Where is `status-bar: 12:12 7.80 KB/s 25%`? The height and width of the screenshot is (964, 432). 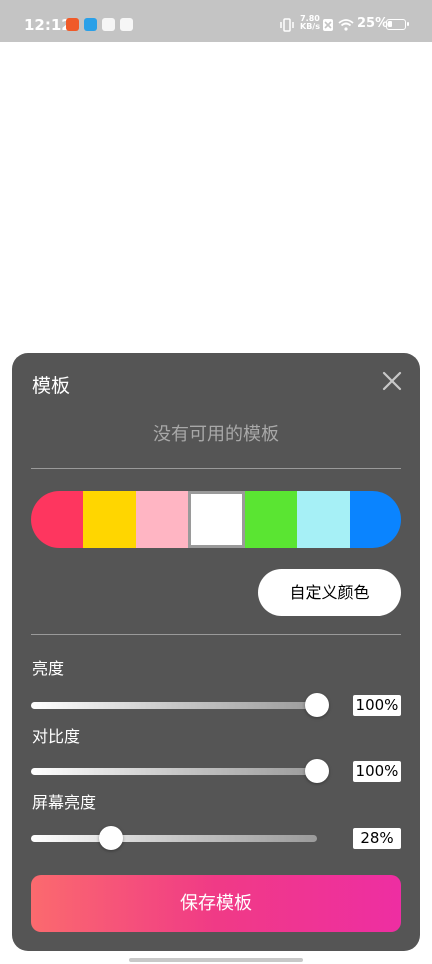
status-bar: 12:12 7.80 KB/s 25% is located at coordinates (216, 21).